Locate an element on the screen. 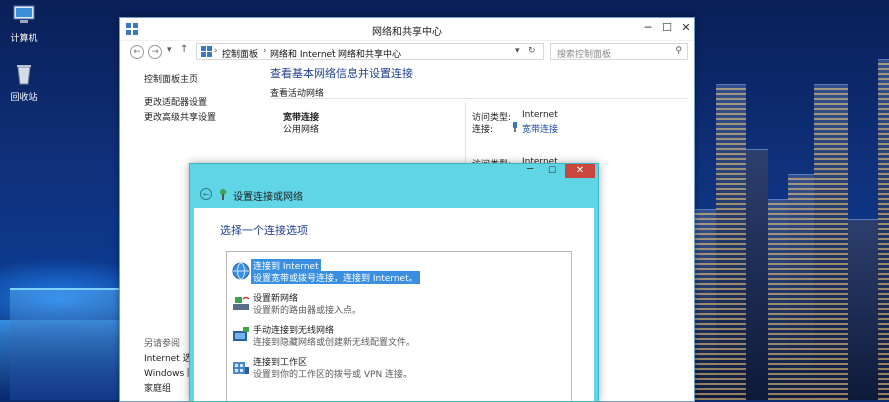  stadium-left is located at coordinates (65, 344).